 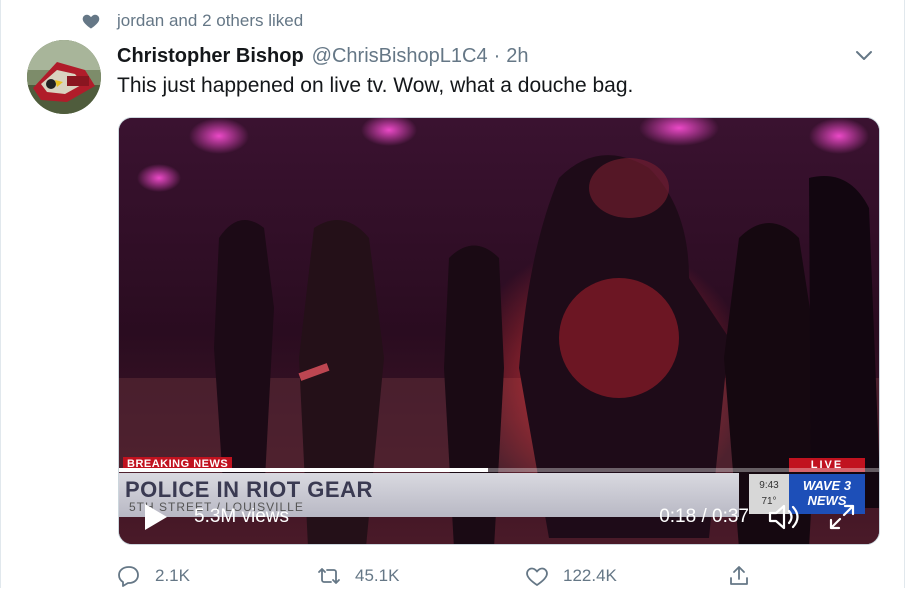 What do you see at coordinates (517, 56) in the screenshot?
I see `tweet-time: 2h` at bounding box center [517, 56].